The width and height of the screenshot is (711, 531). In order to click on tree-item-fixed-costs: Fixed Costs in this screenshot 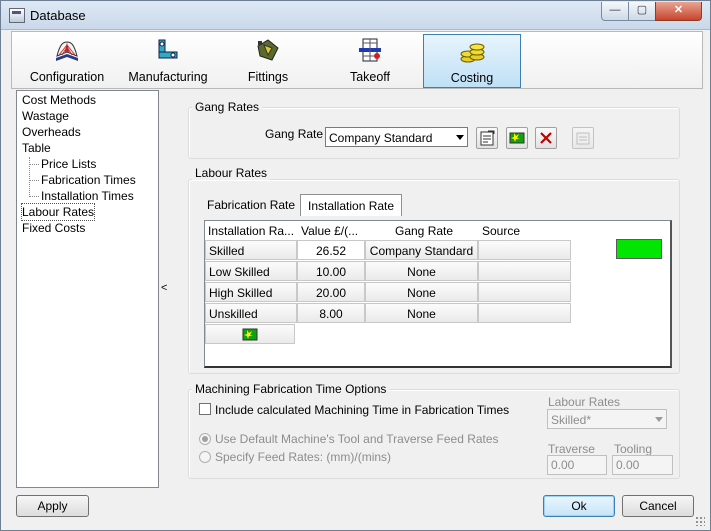, I will do `click(53, 228)`.